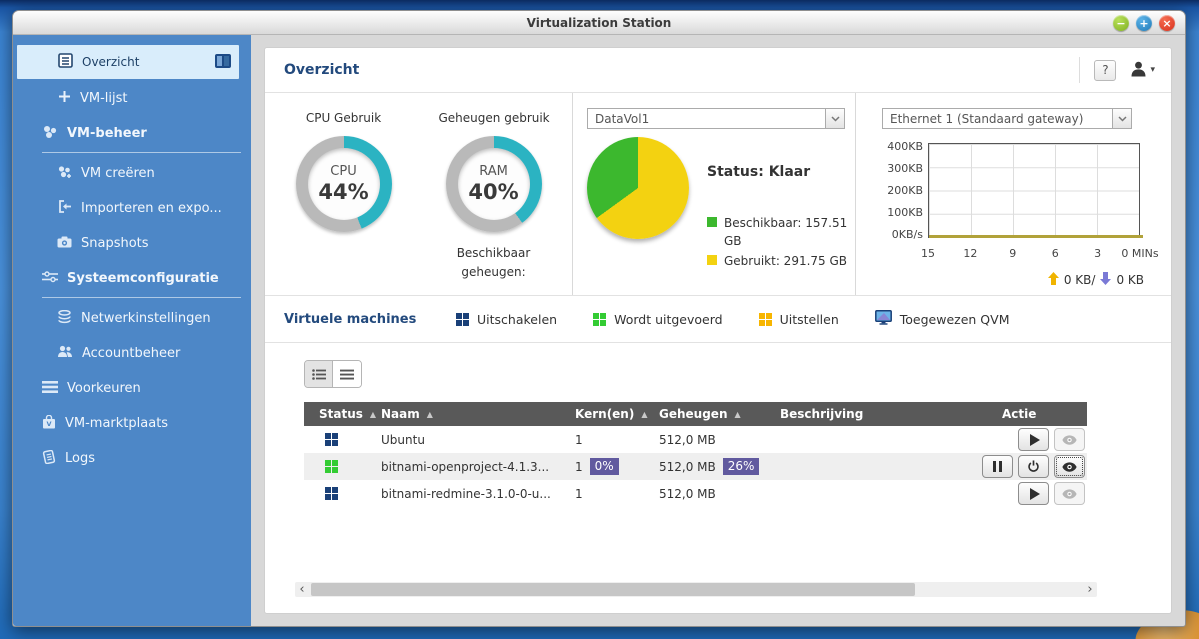 Image resolution: width=1199 pixels, height=639 pixels. What do you see at coordinates (600, 319) in the screenshot?
I see `status-running-icon` at bounding box center [600, 319].